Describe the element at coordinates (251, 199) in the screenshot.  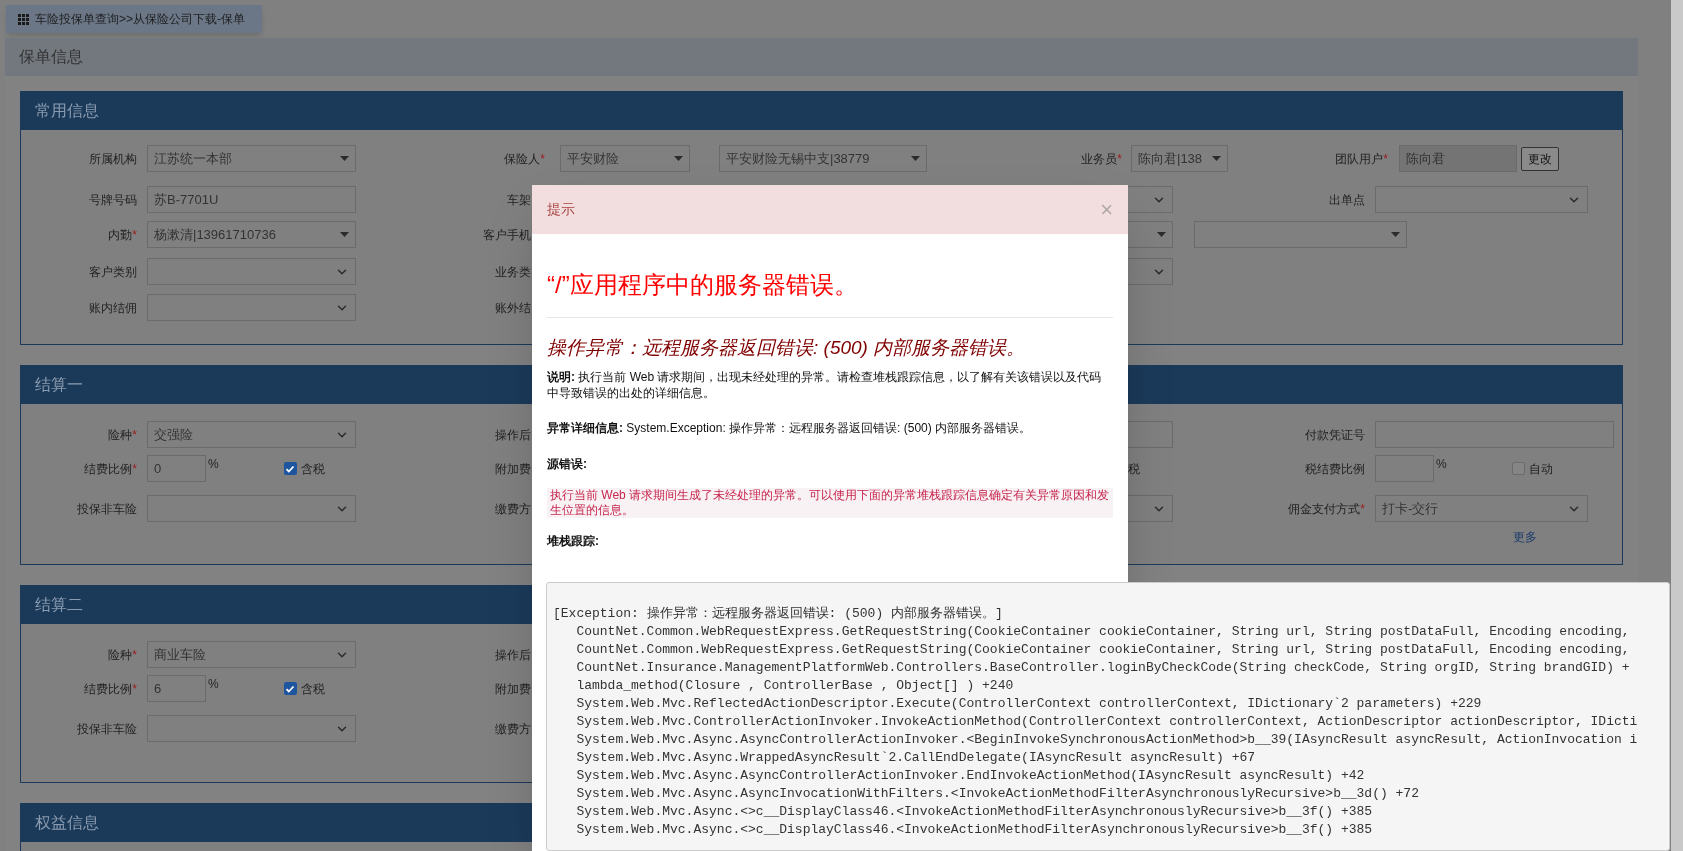
I see `input-field: 苏B-7701U` at that location.